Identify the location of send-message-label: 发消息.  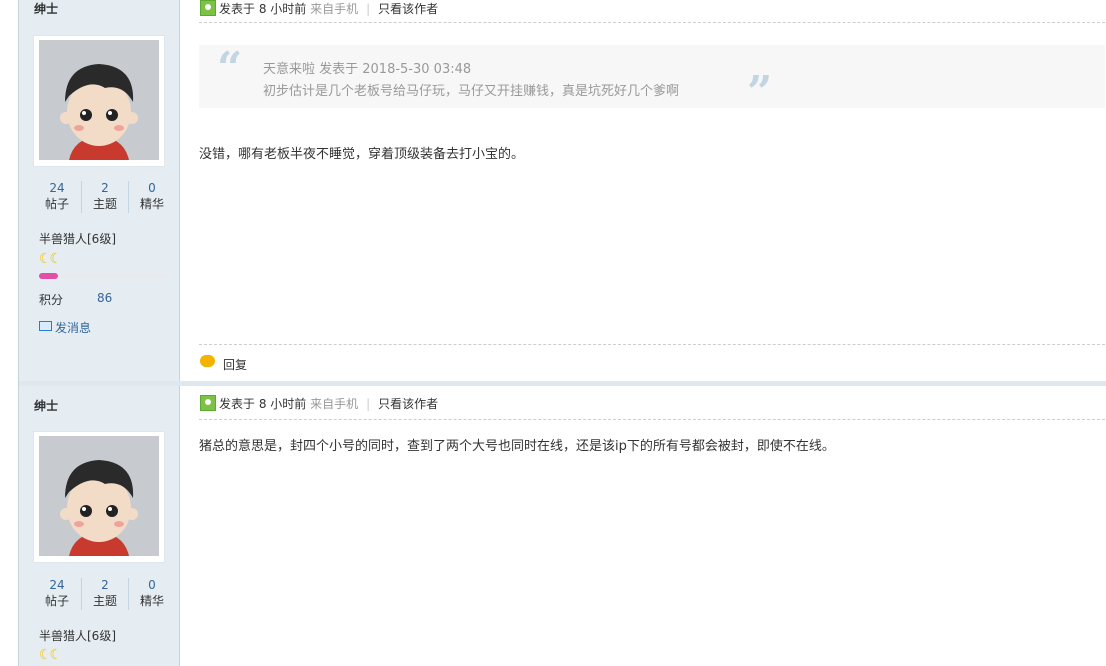
(73, 328).